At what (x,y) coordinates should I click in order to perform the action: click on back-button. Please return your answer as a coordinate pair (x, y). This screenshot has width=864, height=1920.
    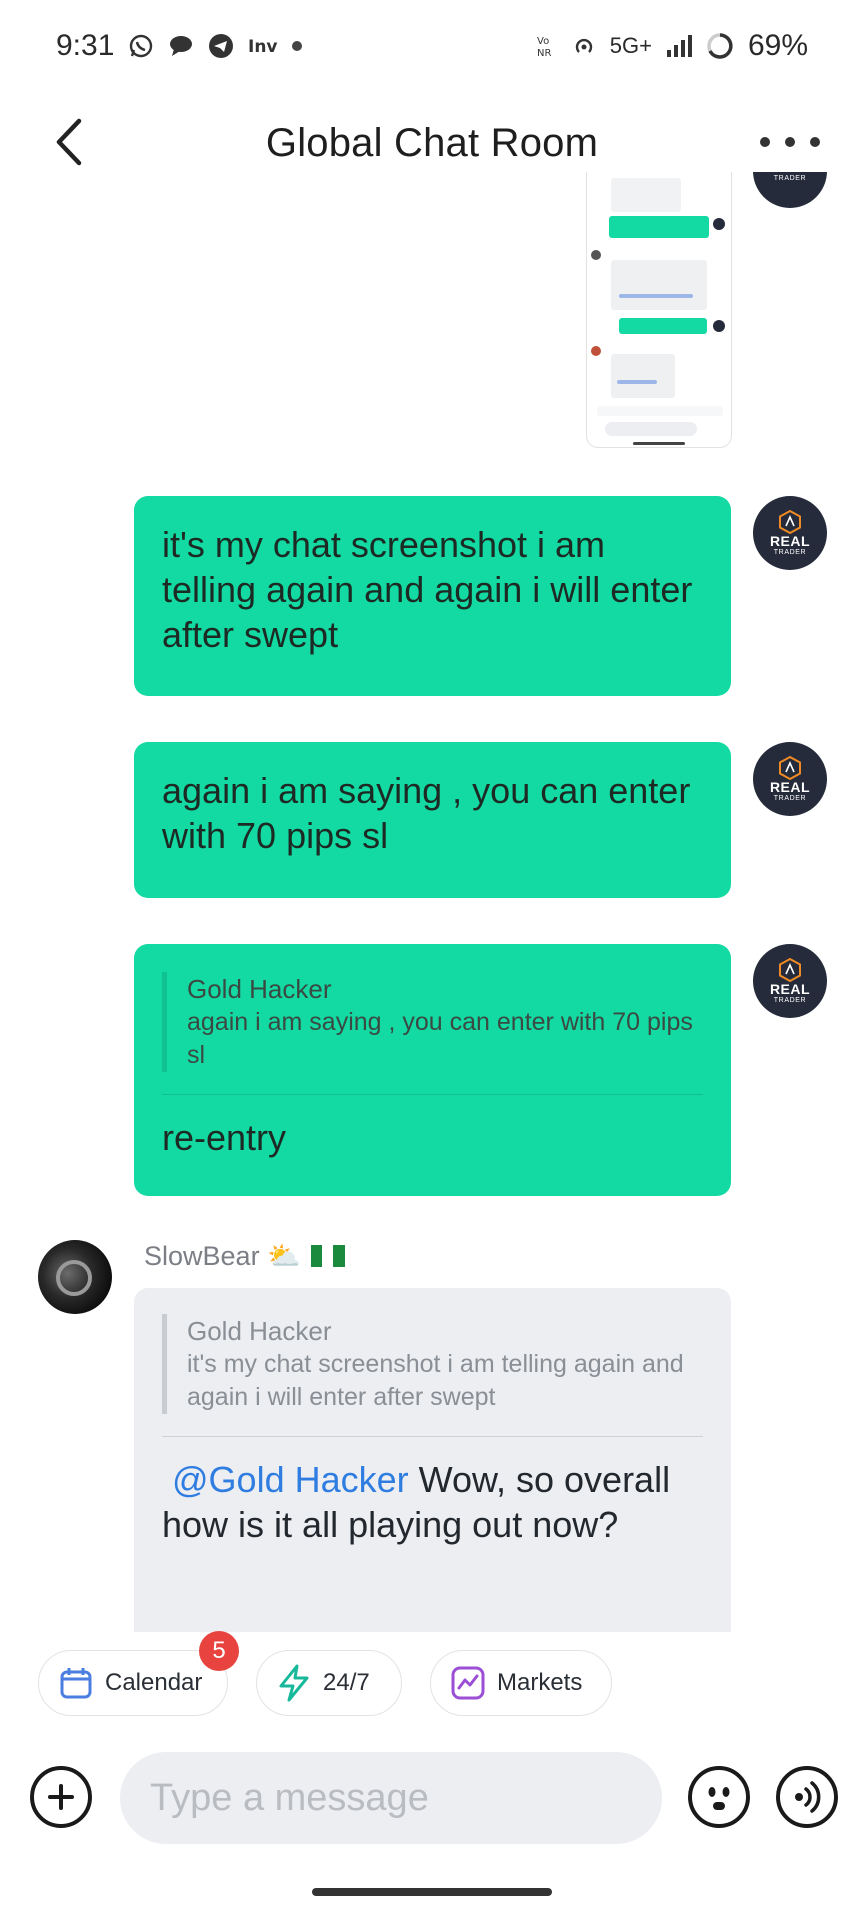
    Looking at the image, I should click on (68, 142).